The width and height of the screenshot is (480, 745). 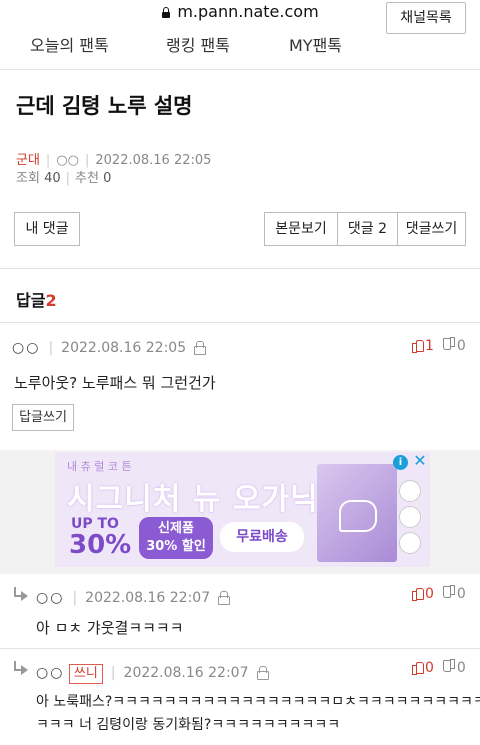 I want to click on views-count: 40, so click(x=52, y=178).